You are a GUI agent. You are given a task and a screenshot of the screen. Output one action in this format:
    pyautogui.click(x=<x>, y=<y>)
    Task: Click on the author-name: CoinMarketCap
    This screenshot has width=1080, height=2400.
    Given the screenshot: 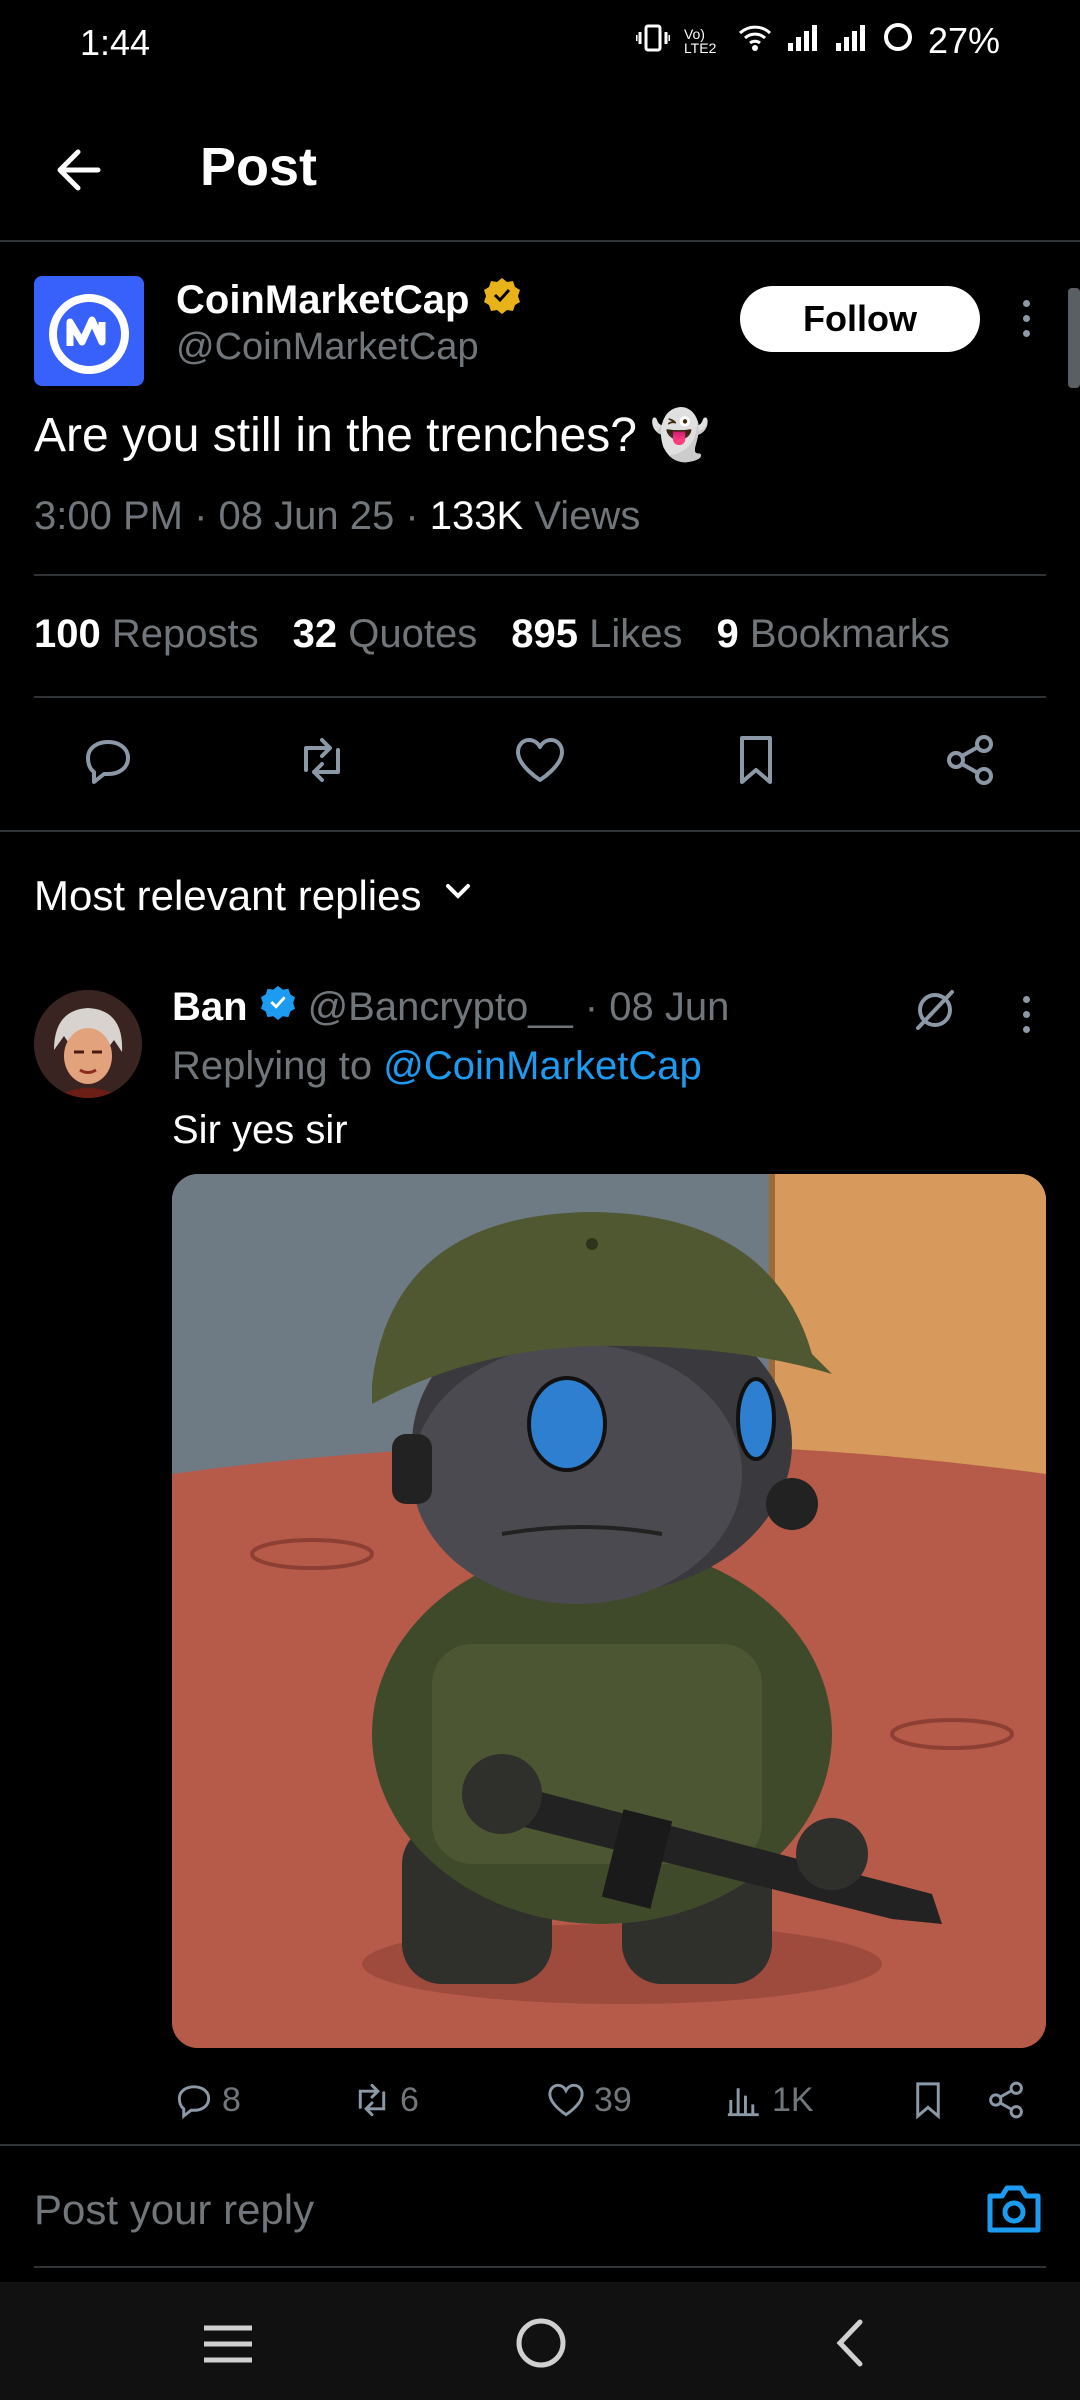 What is the action you would take?
    pyautogui.click(x=348, y=300)
    